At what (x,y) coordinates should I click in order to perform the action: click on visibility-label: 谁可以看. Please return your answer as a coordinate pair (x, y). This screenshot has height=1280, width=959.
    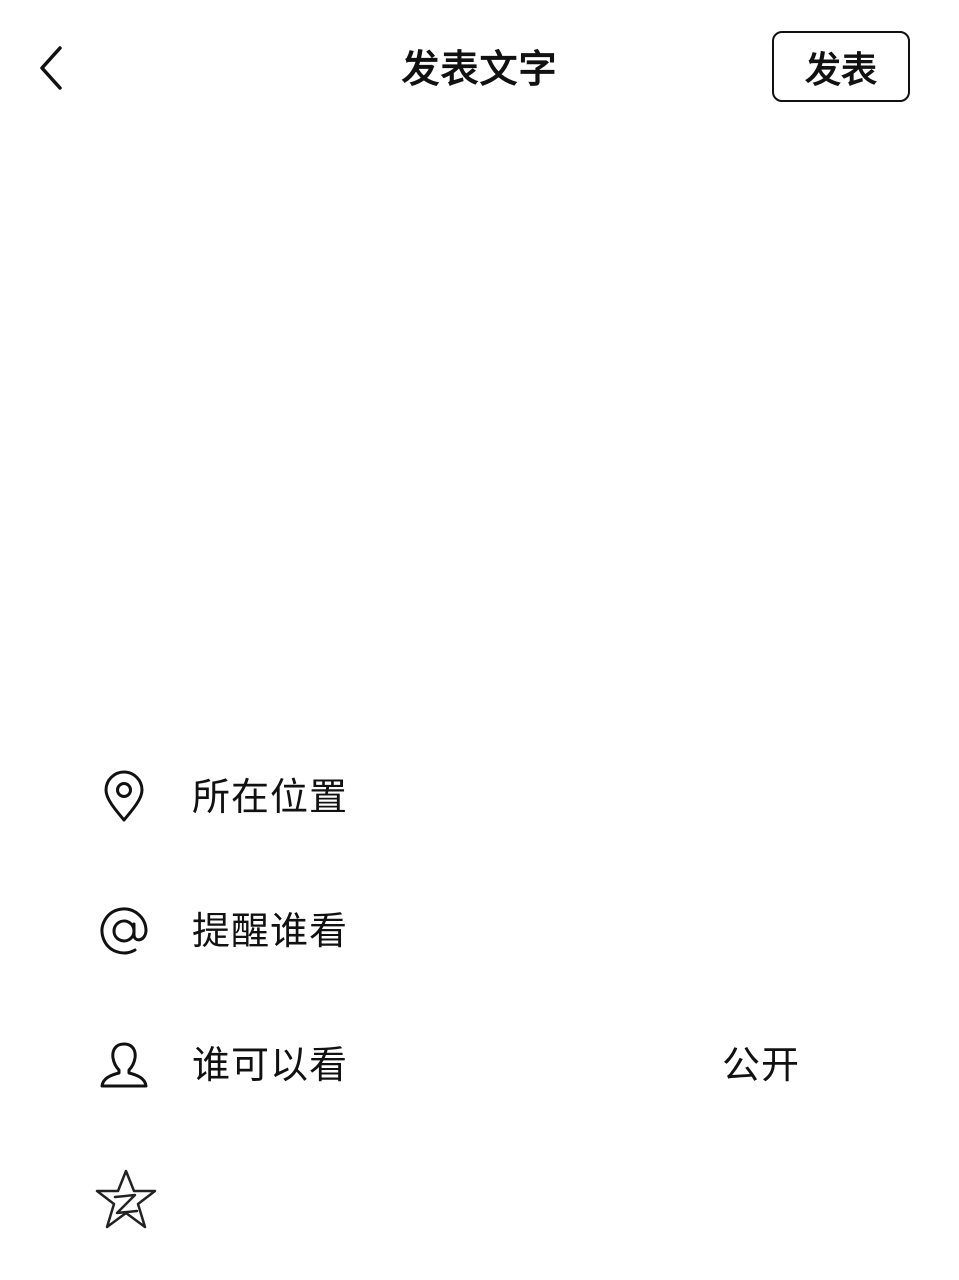
    Looking at the image, I should click on (270, 1065).